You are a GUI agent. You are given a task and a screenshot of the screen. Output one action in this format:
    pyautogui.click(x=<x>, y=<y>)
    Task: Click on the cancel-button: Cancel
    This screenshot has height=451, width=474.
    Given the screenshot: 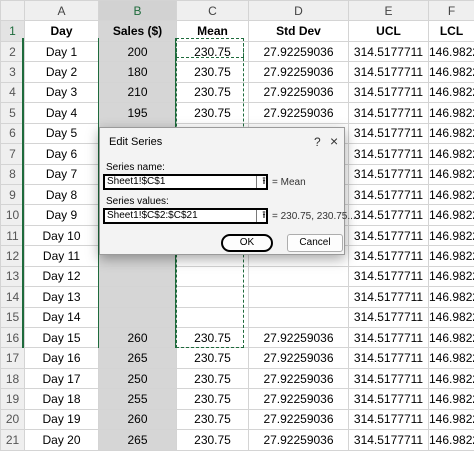 What is the action you would take?
    pyautogui.click(x=315, y=243)
    